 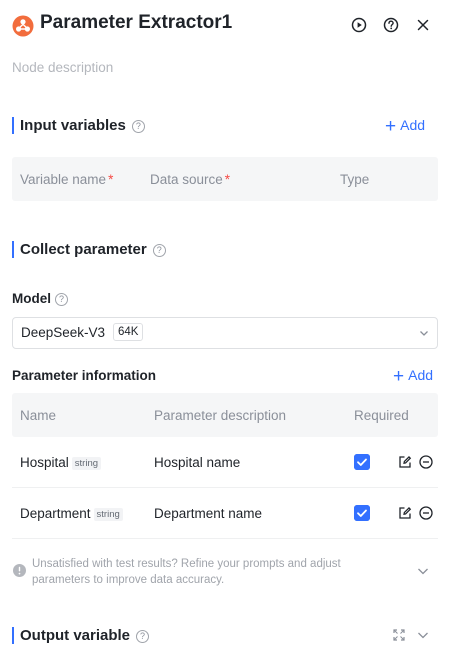 I want to click on parameter-name: Department string, so click(x=71, y=513).